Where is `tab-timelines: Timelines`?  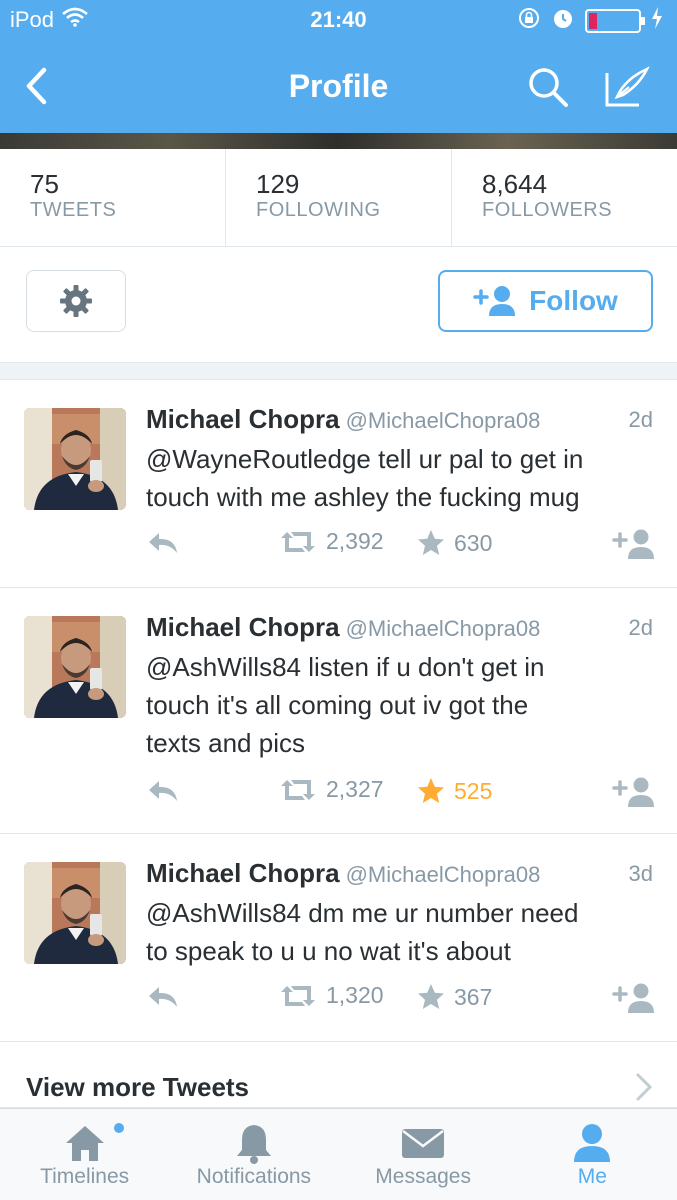 tab-timelines: Timelines is located at coordinates (84, 1154).